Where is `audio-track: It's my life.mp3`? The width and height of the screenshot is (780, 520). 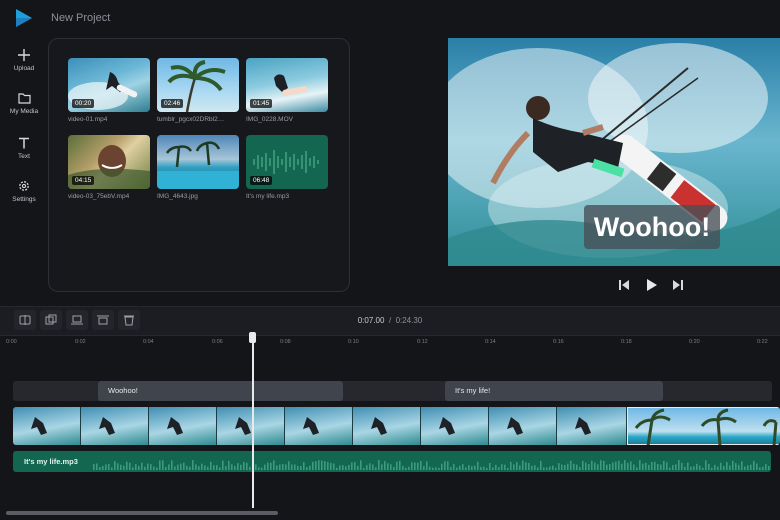
audio-track: It's my life.mp3 is located at coordinates (392, 461).